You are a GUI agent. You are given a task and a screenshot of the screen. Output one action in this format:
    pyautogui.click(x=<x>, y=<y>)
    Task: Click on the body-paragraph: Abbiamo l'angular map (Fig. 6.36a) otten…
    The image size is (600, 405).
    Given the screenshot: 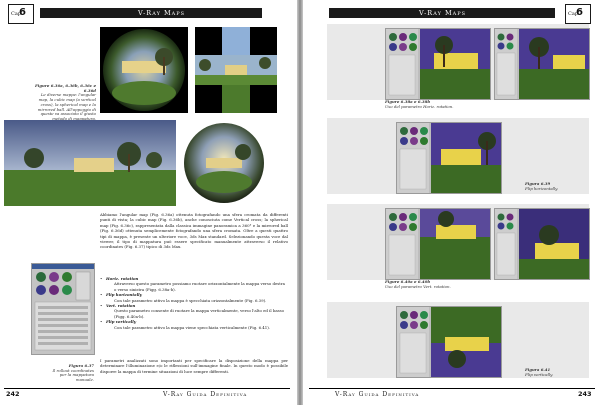 What is the action you would take?
    pyautogui.click(x=194, y=231)
    